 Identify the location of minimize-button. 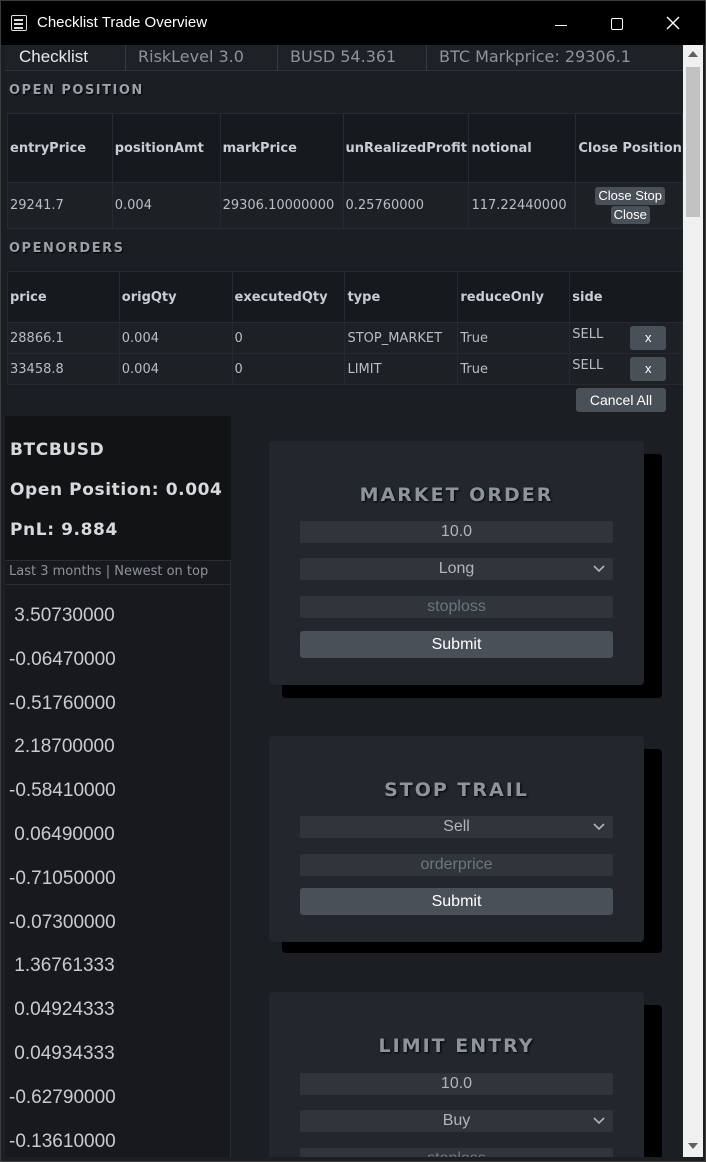
(561, 23).